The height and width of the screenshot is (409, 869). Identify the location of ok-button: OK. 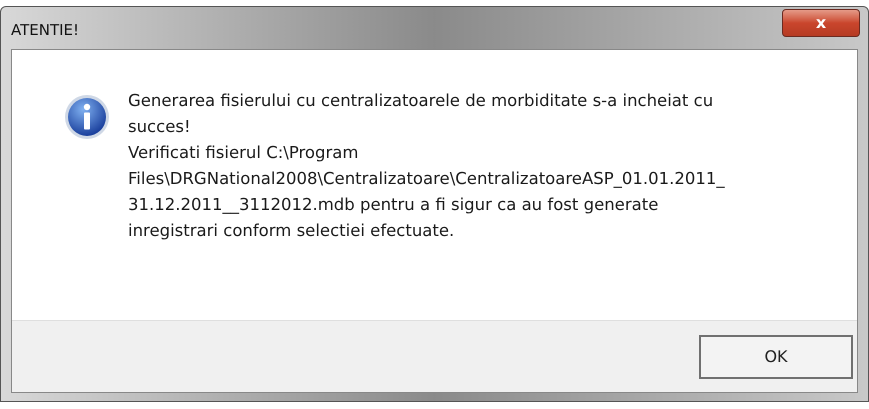
(776, 356).